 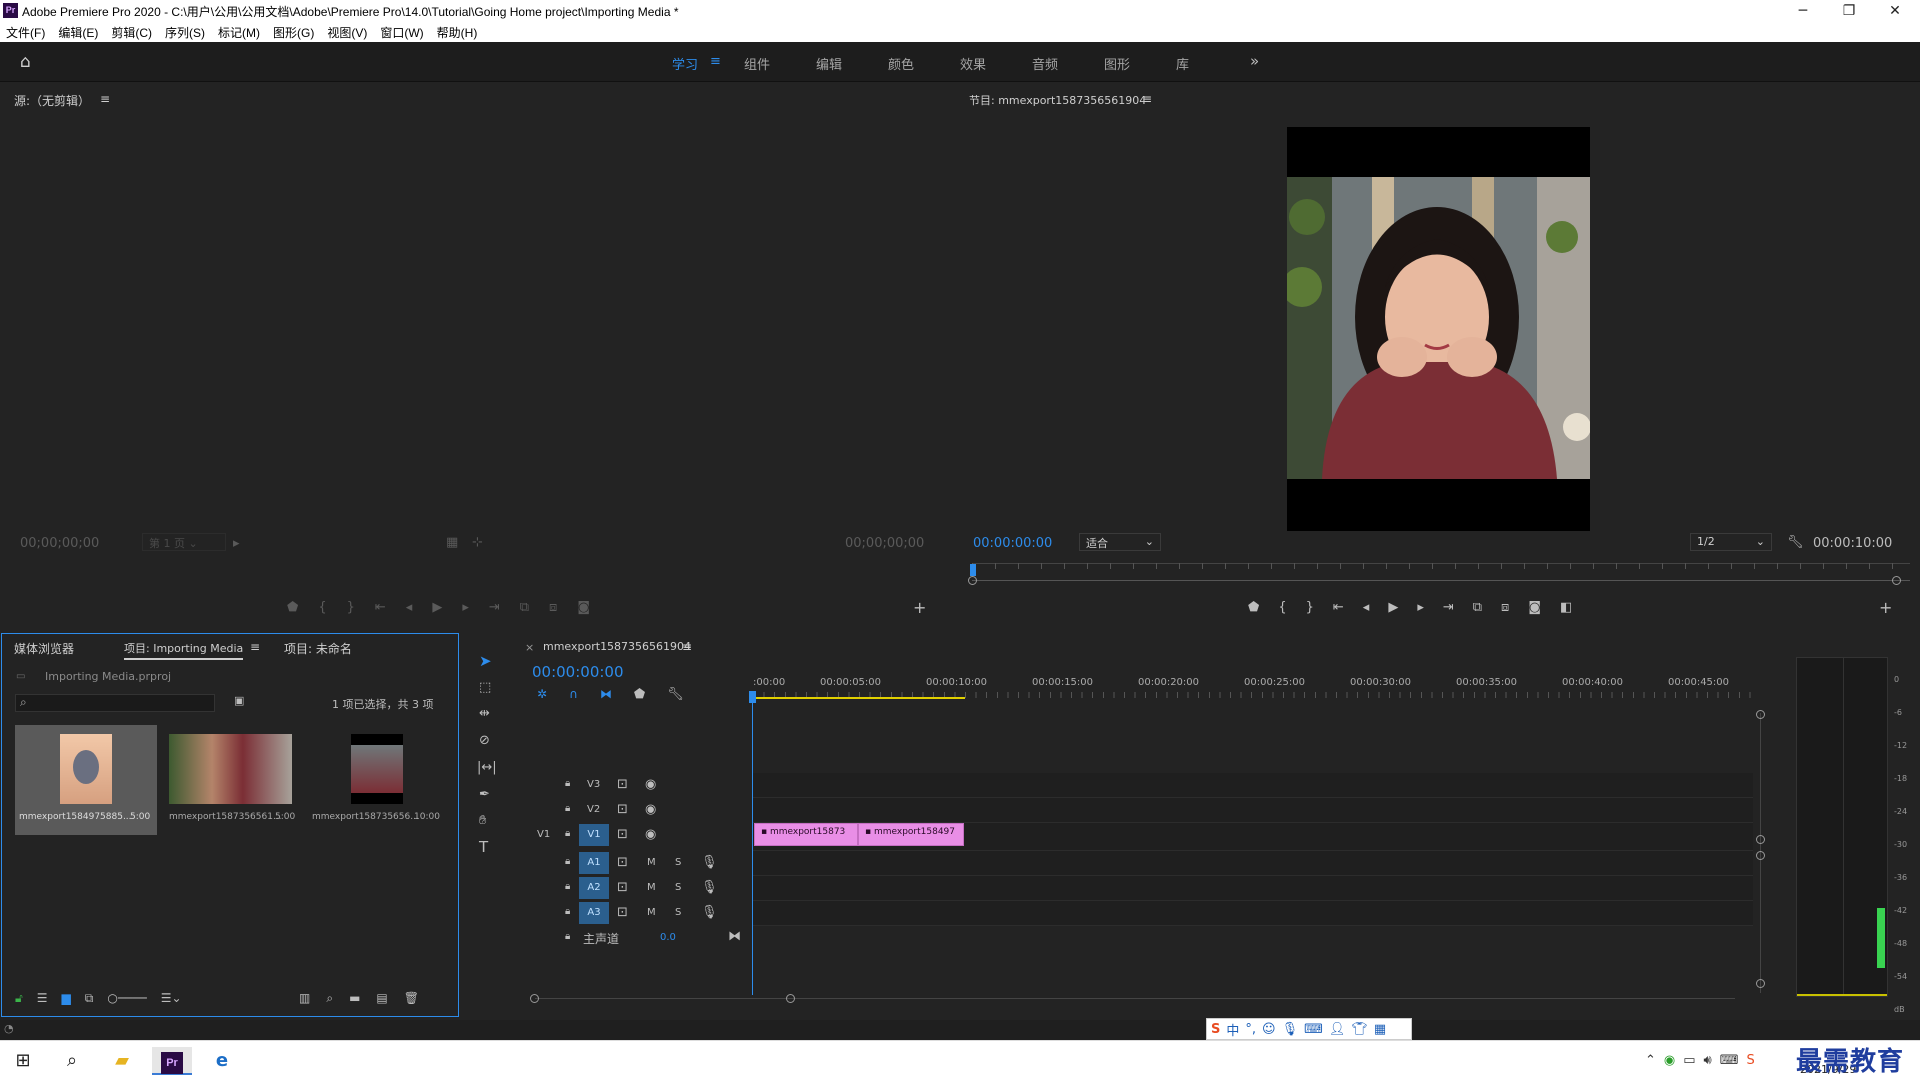 What do you see at coordinates (780, 63) in the screenshot?
I see `workspace-assembly: 组件` at bounding box center [780, 63].